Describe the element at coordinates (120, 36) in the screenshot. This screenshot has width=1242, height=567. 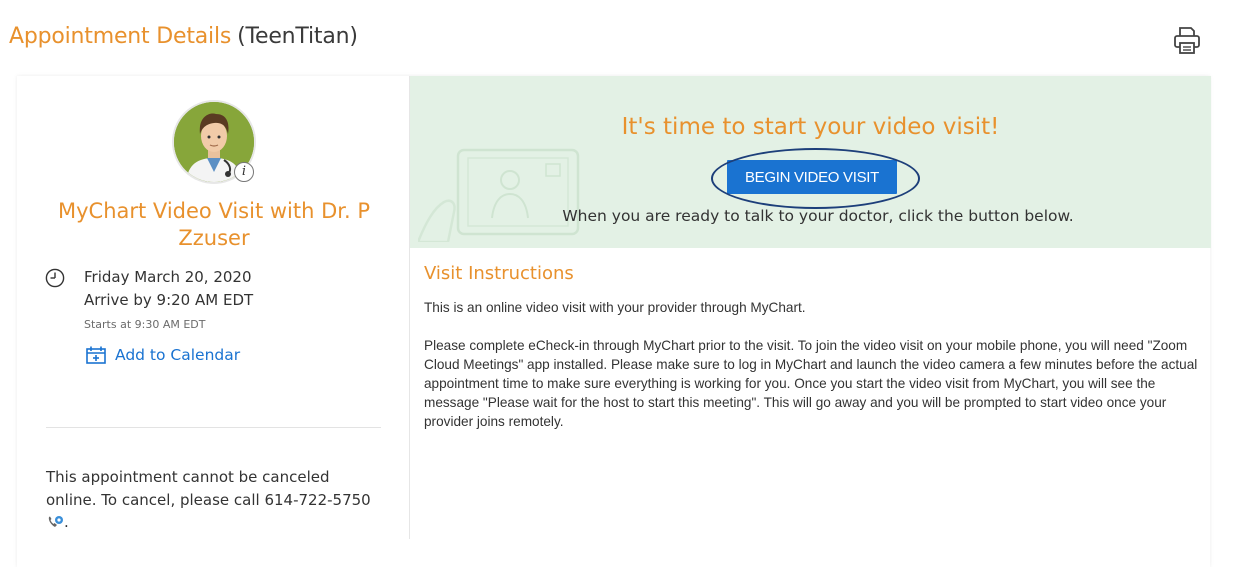
I see `page-title-text: Appointment Details` at that location.